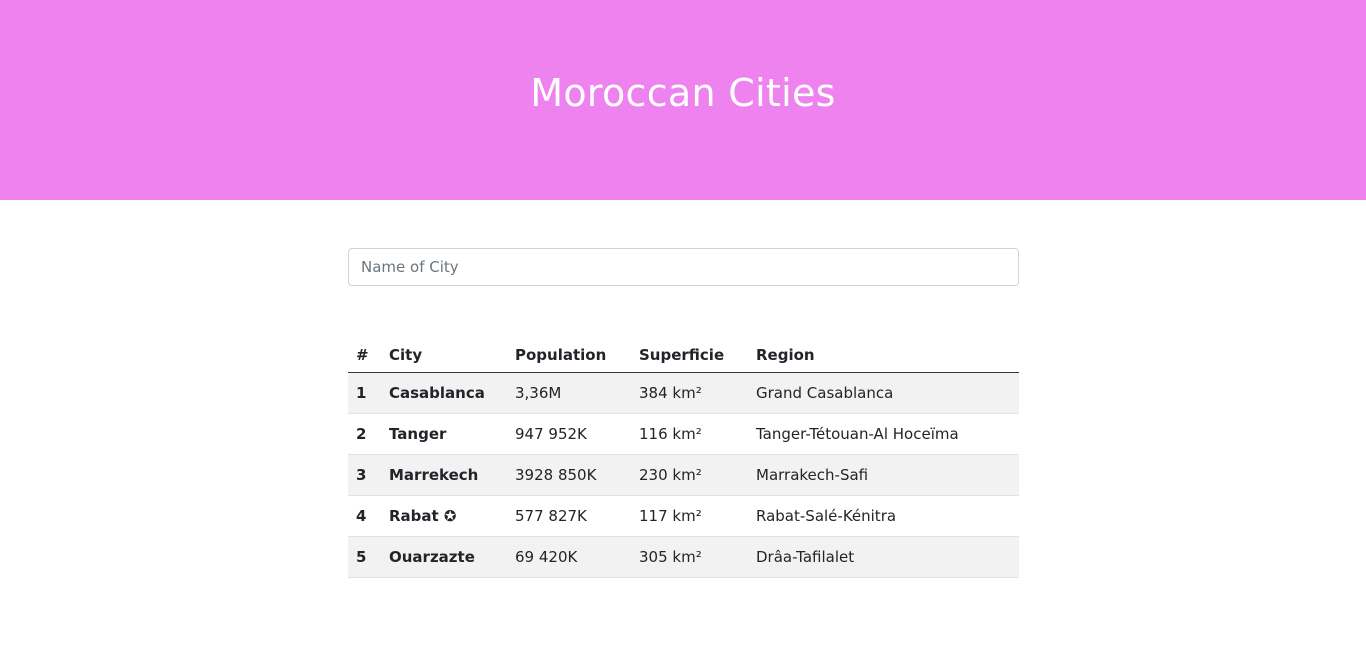 The image size is (1366, 656). What do you see at coordinates (444, 393) in the screenshot?
I see `cell-city: Casablanca` at bounding box center [444, 393].